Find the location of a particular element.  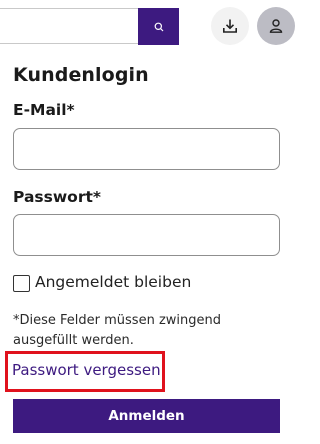

email-field is located at coordinates (146, 149).